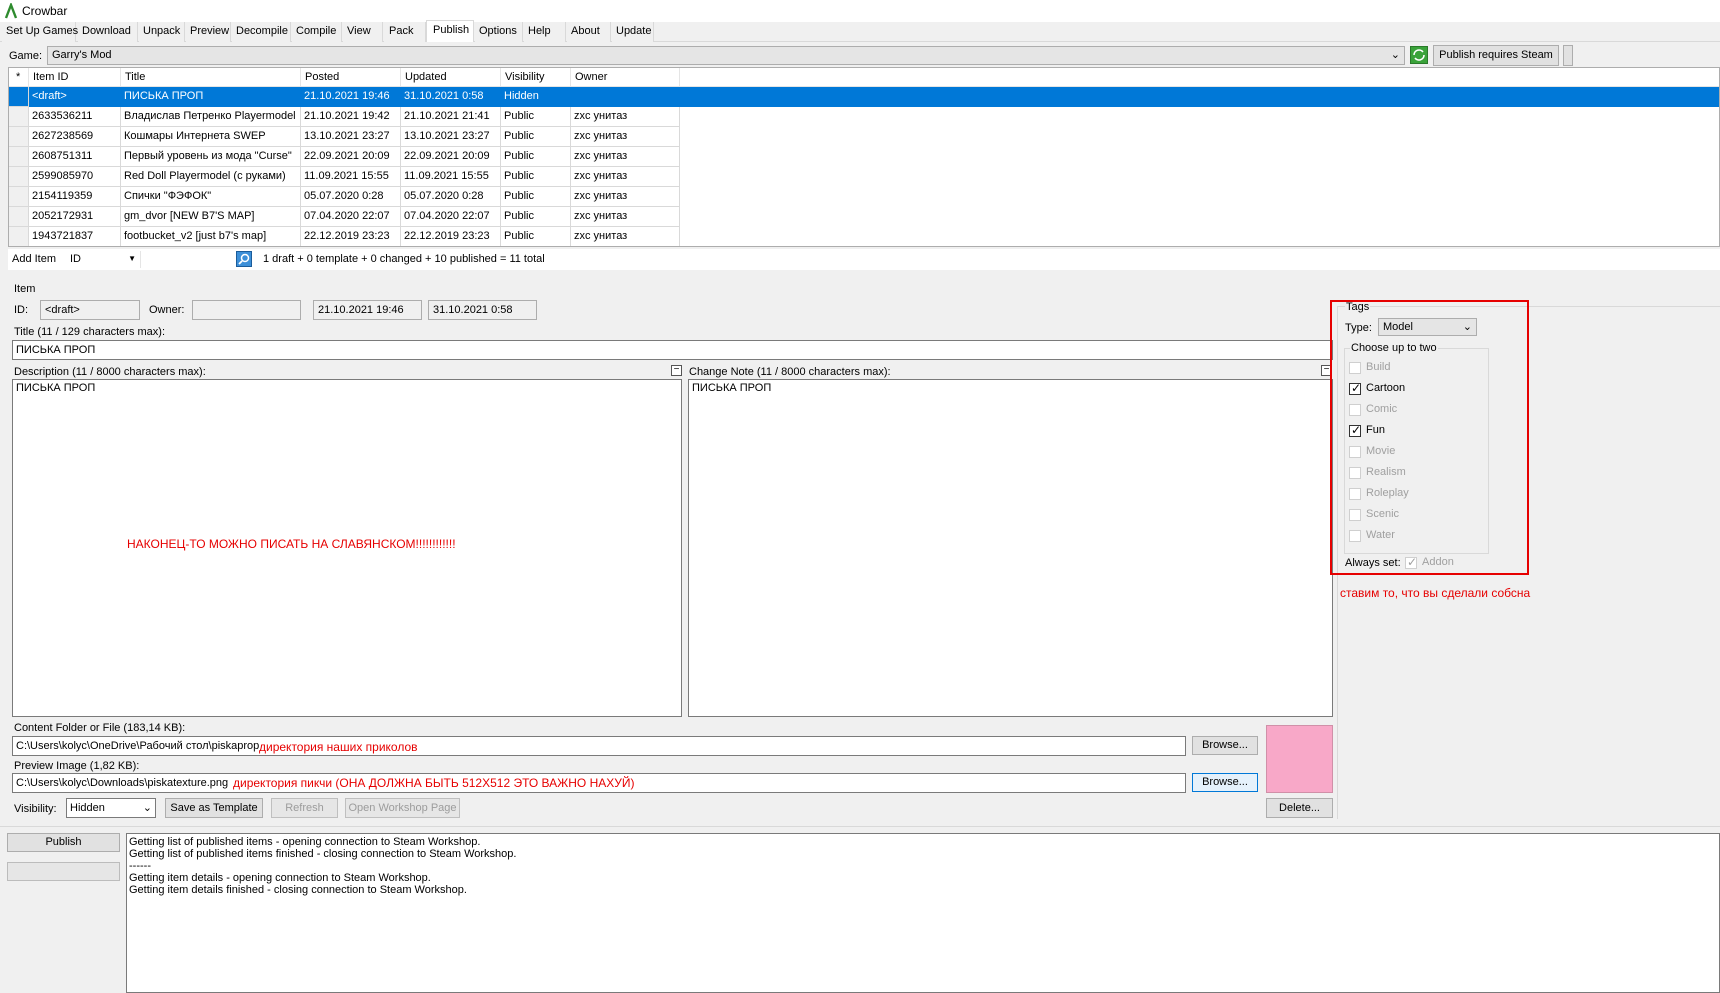  I want to click on publish-button: Publish, so click(63, 842).